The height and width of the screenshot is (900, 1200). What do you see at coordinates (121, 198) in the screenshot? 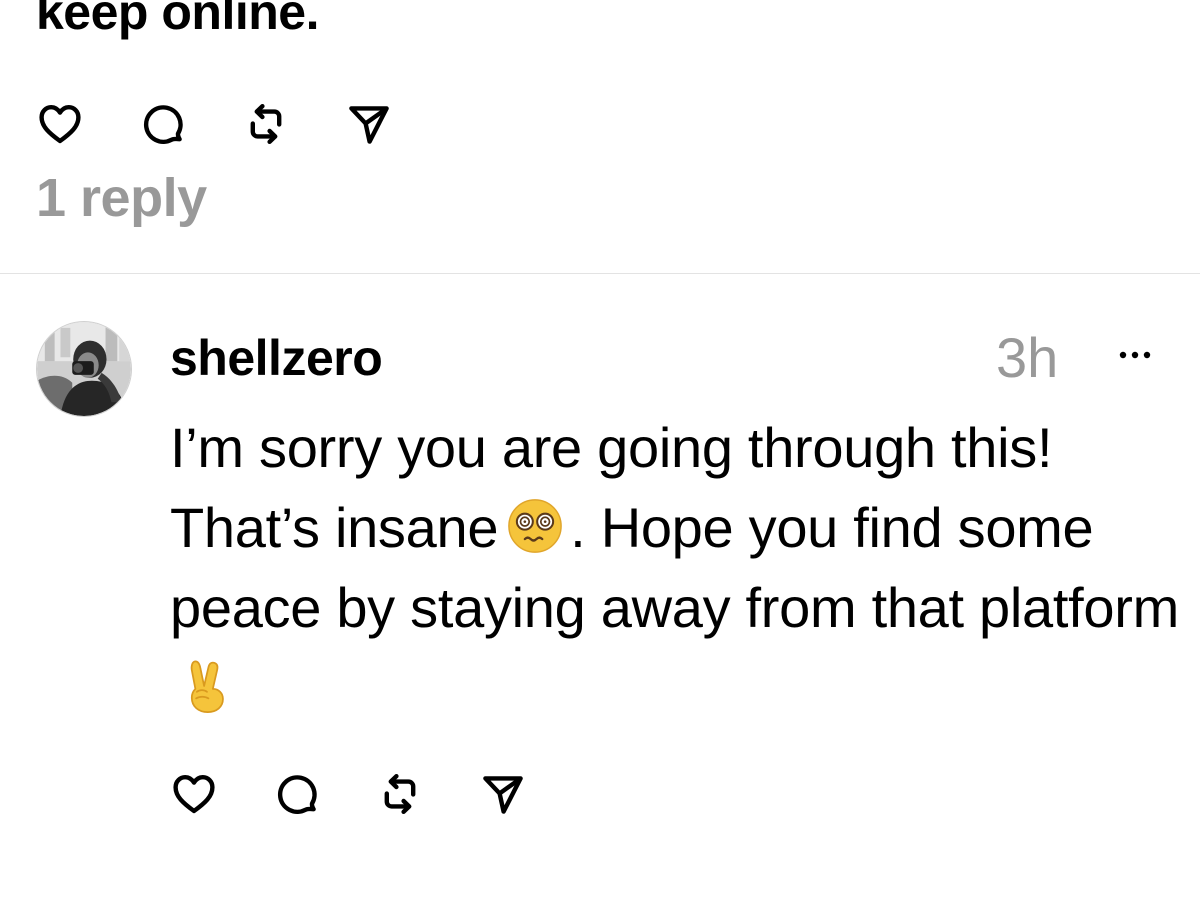
I see `reply-count-link: 1 reply` at bounding box center [121, 198].